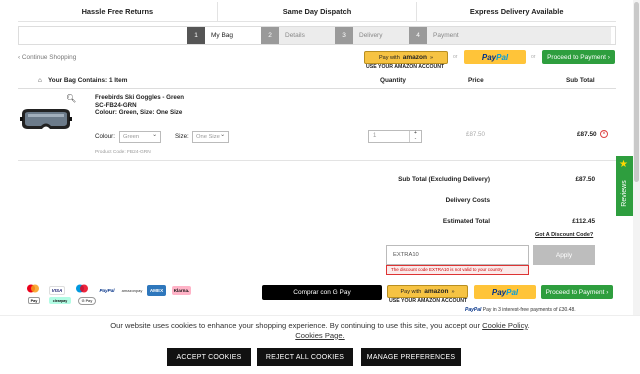  Describe the element at coordinates (270, 35) in the screenshot. I see `step-number: 2` at that location.